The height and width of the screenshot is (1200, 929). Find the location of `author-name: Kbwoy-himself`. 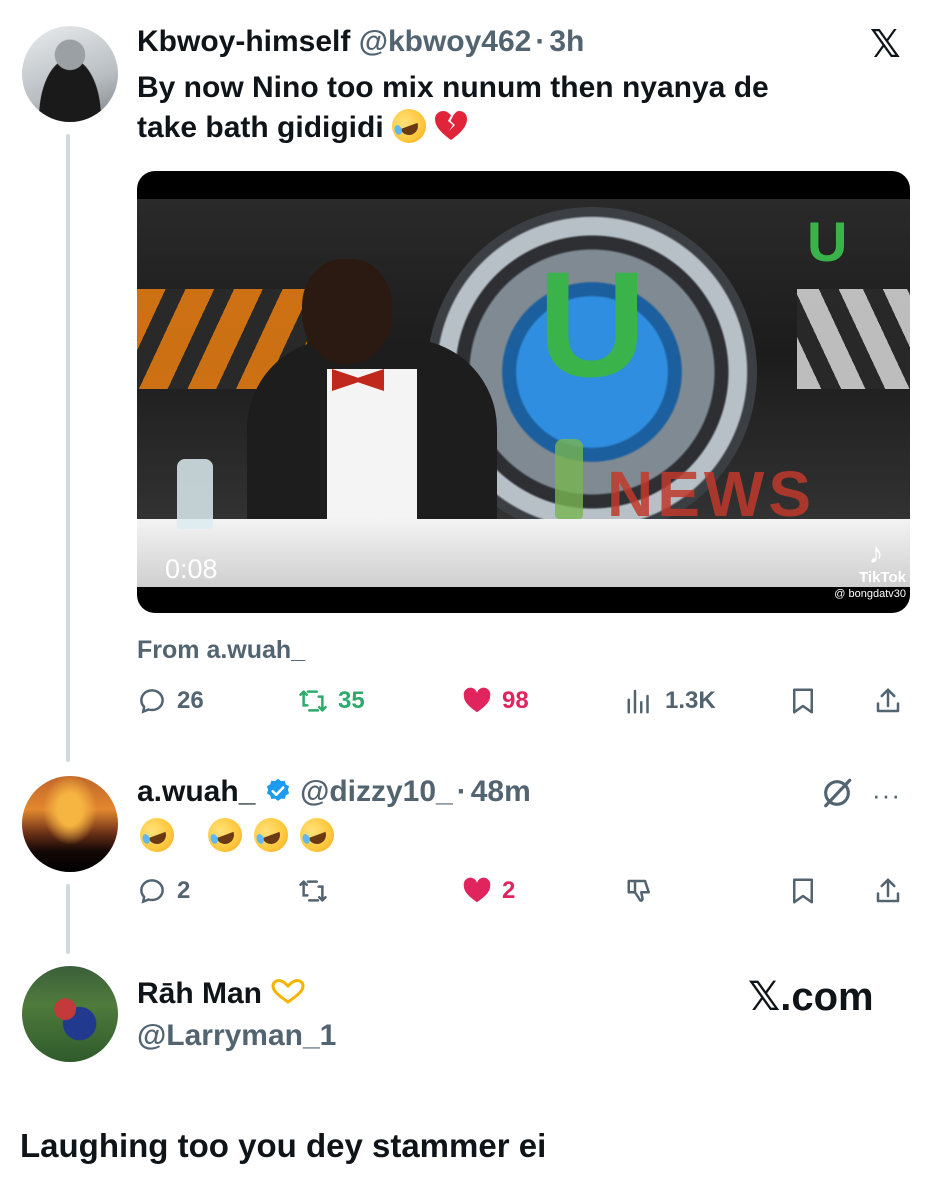

author-name: Kbwoy-himself is located at coordinates (243, 41).